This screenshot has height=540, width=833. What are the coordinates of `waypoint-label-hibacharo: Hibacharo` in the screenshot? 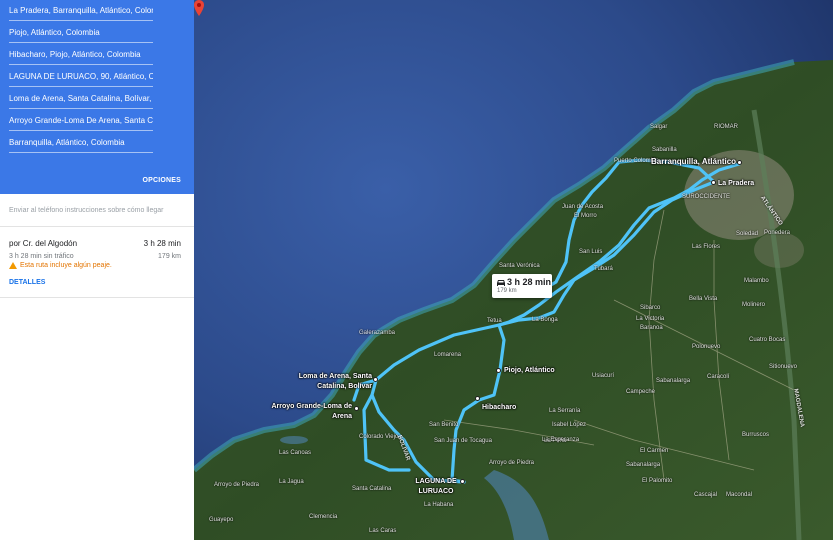 It's located at (499, 408).